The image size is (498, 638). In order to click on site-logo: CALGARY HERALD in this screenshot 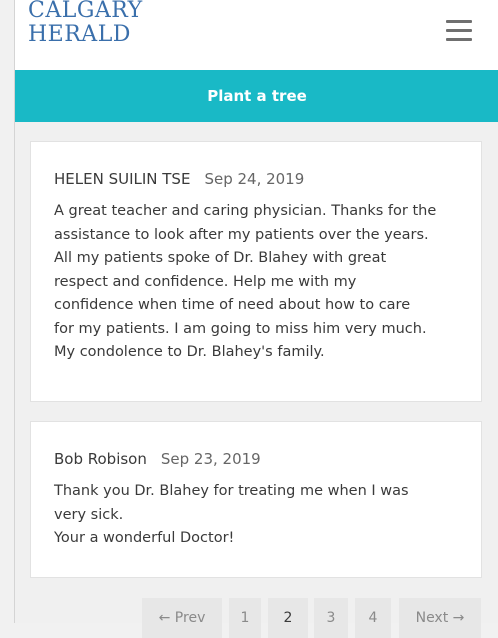, I will do `click(85, 24)`.